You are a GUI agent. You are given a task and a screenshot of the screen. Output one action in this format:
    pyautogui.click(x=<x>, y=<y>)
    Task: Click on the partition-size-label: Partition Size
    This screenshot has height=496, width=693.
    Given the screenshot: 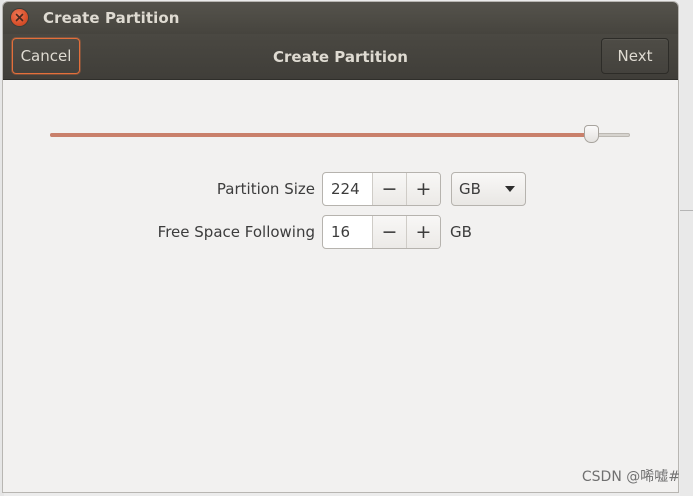 What is the action you would take?
    pyautogui.click(x=265, y=189)
    